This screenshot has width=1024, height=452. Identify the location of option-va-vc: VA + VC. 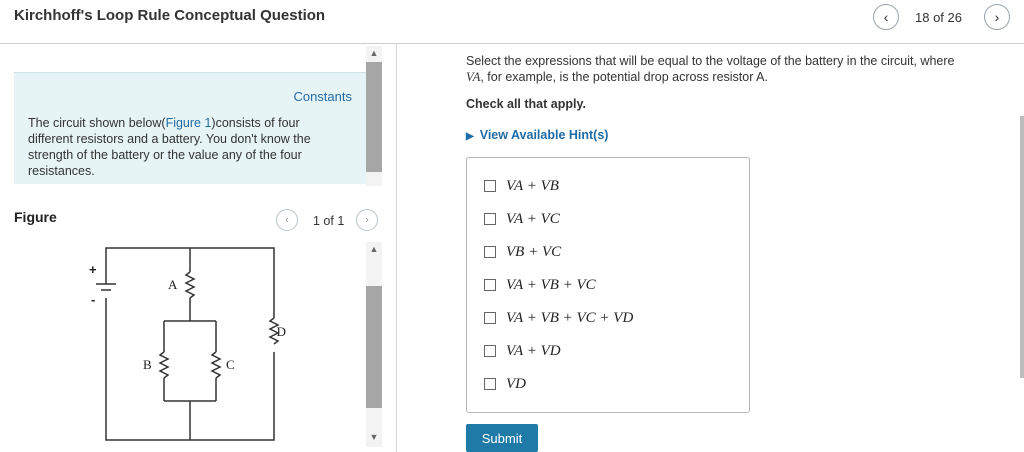
(522, 219).